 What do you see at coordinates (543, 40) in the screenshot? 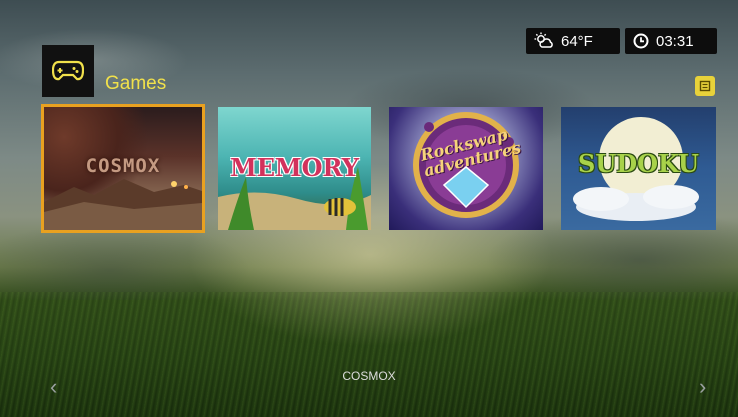
I see `partly-cloudy-icon` at bounding box center [543, 40].